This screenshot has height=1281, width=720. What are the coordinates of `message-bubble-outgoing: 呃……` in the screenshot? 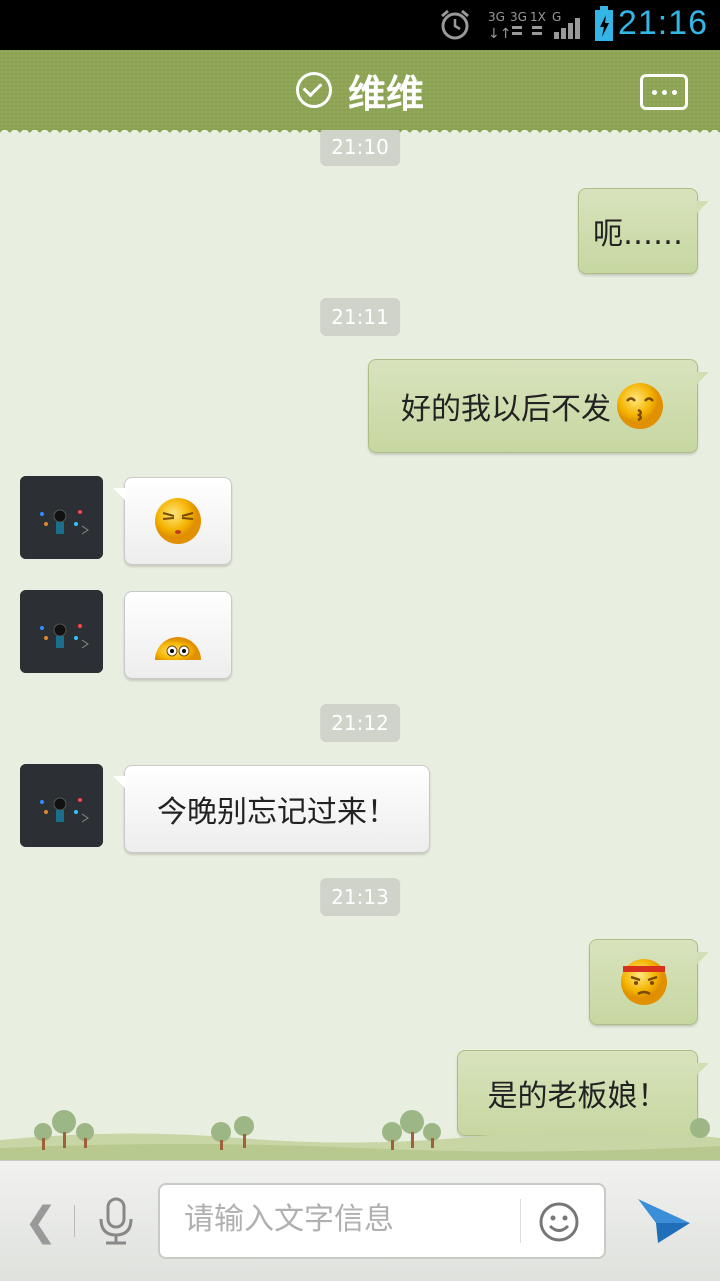 It's located at (643, 231).